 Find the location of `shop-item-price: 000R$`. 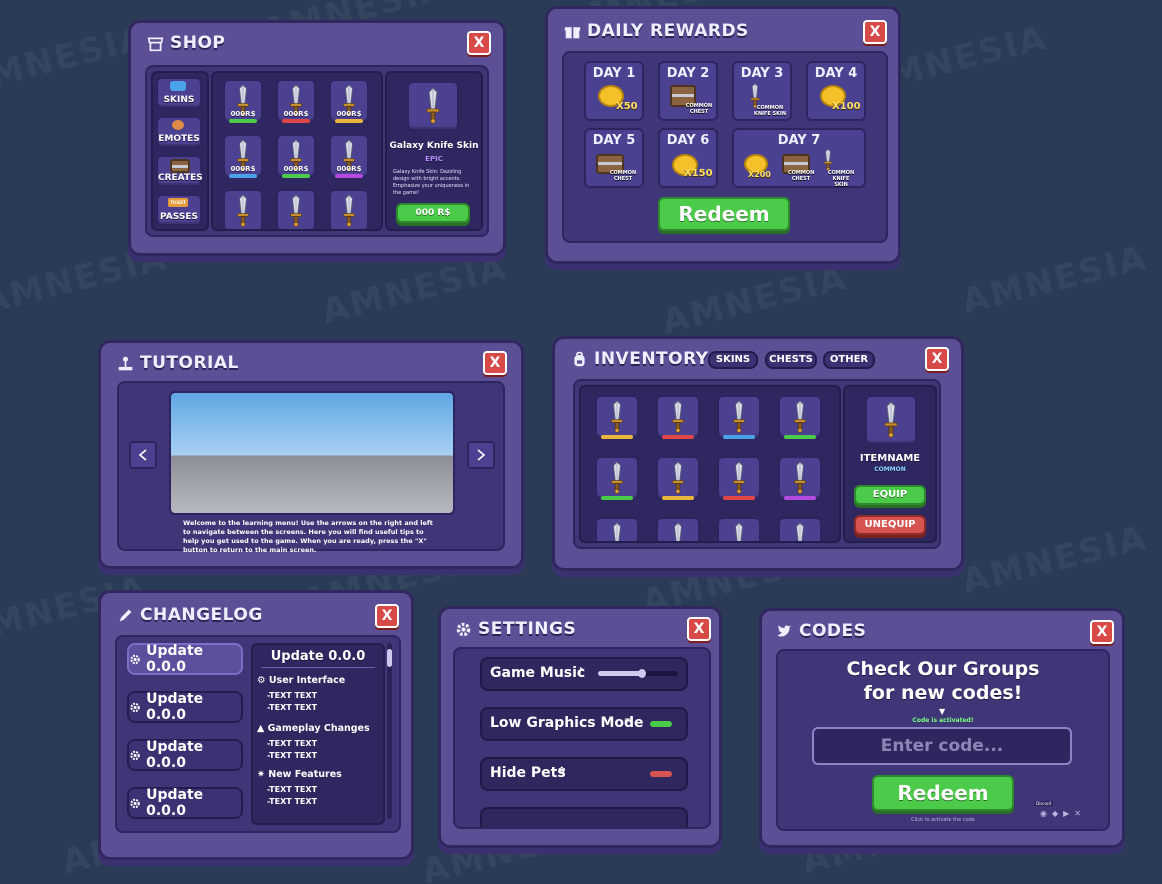

shop-item-price: 000R$ is located at coordinates (243, 169).